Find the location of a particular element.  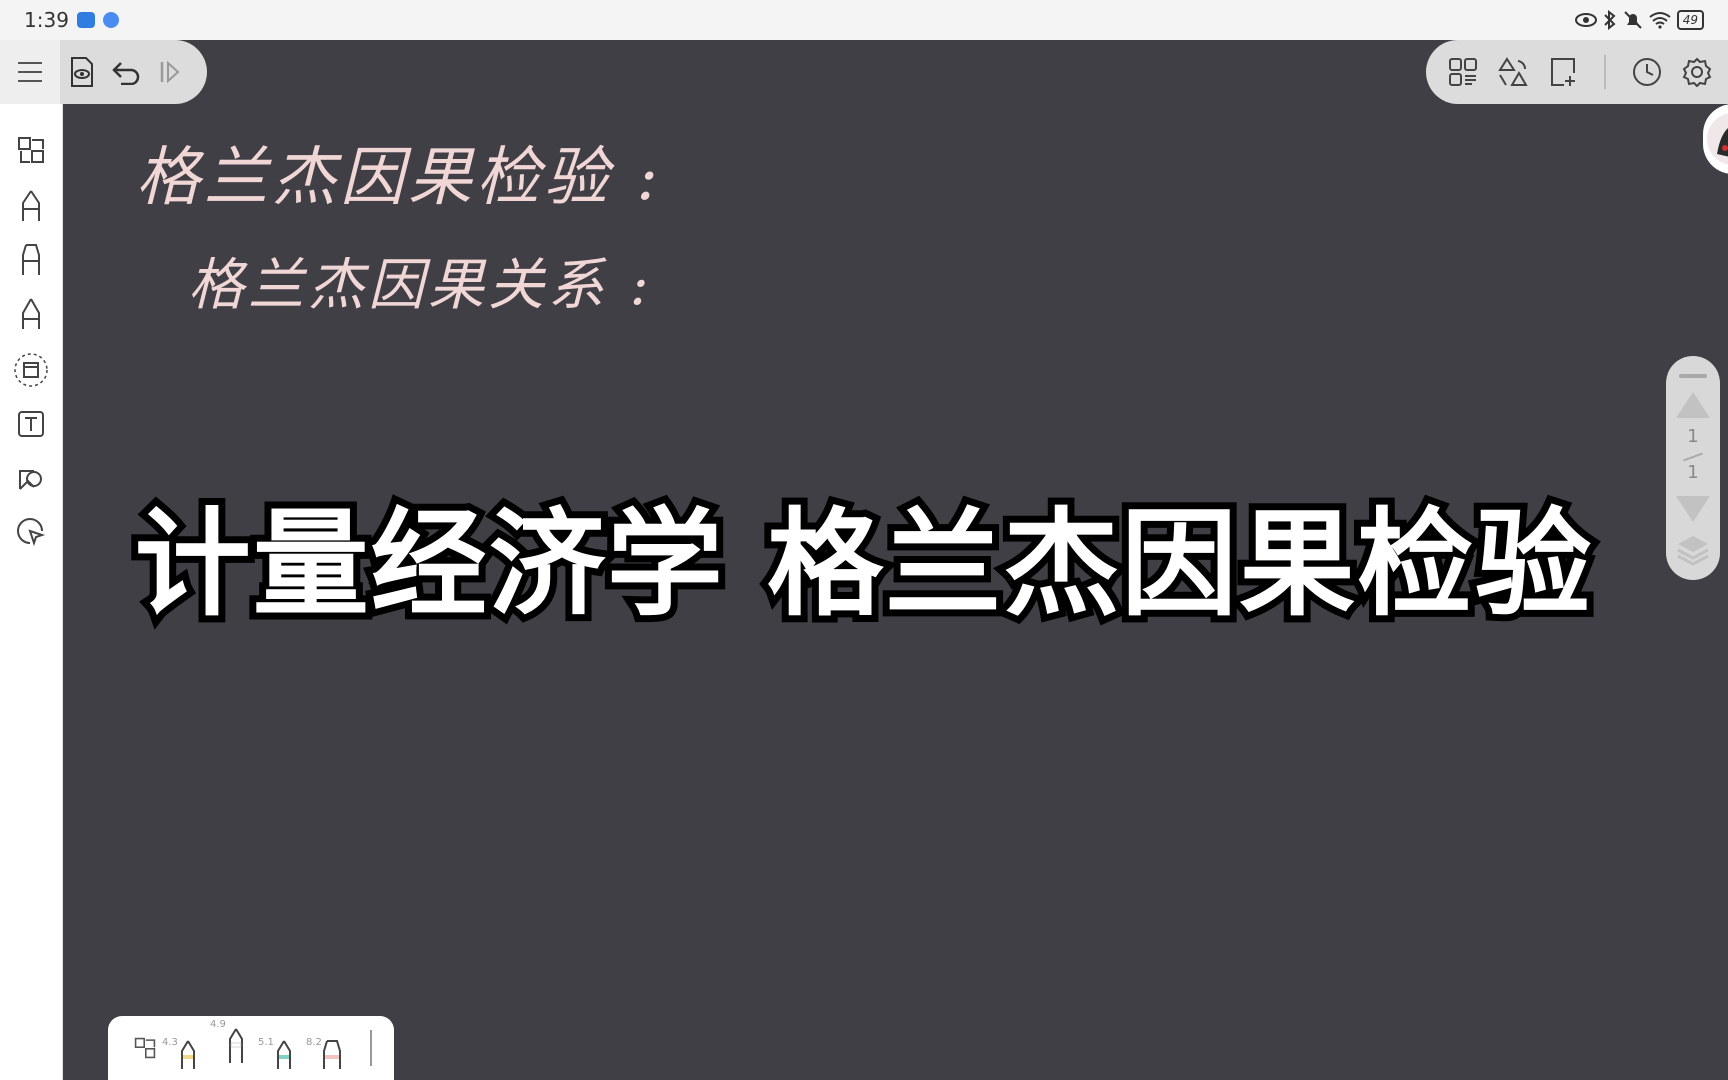

text-tool-button is located at coordinates (31, 424).